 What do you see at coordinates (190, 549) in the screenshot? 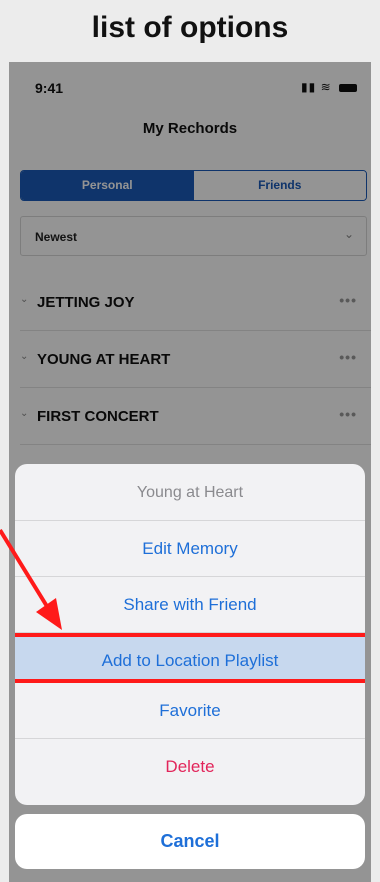
I see `edit-memory-button: Edit Memory` at bounding box center [190, 549].